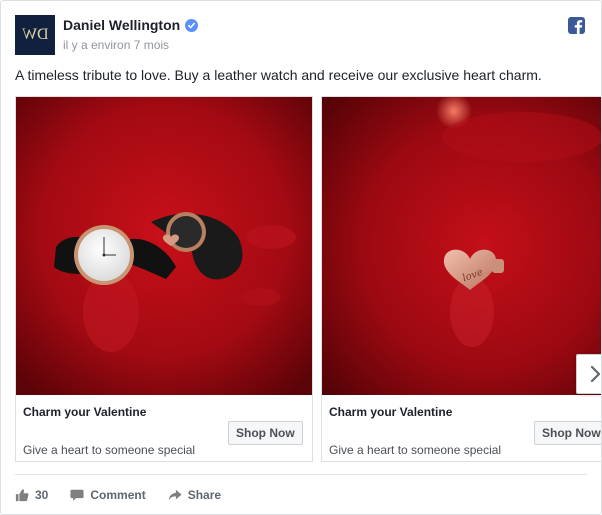 Image resolution: width=602 pixels, height=515 pixels. What do you see at coordinates (31, 495) in the screenshot?
I see `like-button: 30` at bounding box center [31, 495].